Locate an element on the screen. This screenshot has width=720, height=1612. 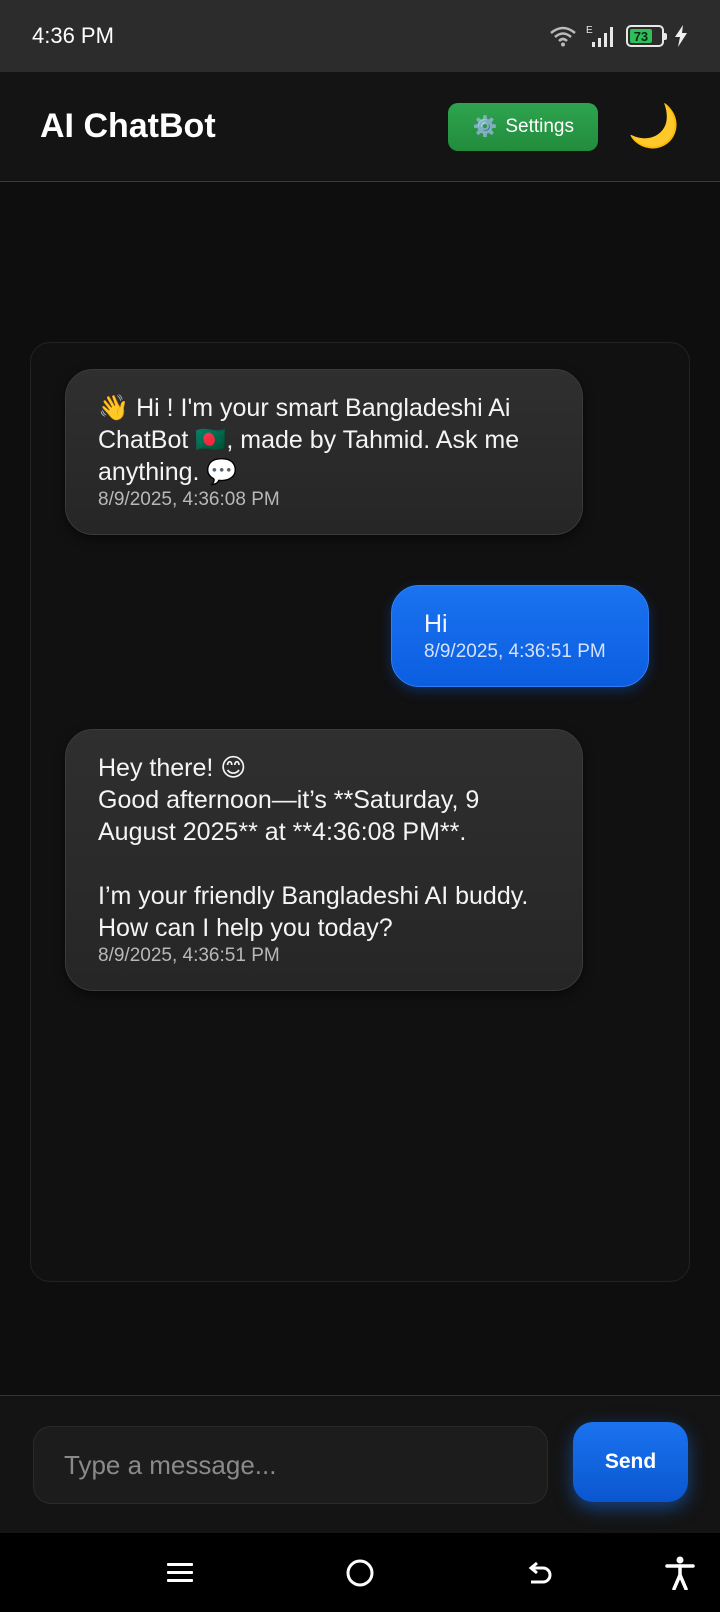
app-title: AI ChatBot is located at coordinates (128, 126).